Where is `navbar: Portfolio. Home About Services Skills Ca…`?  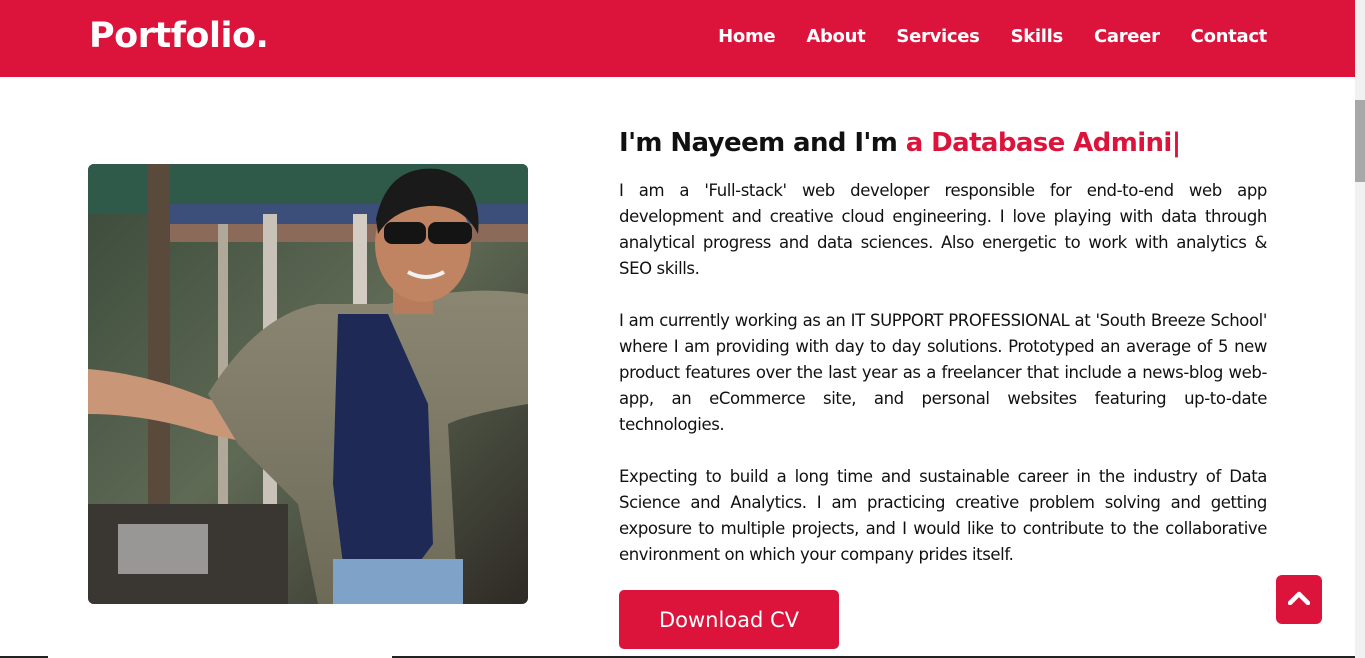
navbar: Portfolio. Home About Services Skills Ca… is located at coordinates (677, 38).